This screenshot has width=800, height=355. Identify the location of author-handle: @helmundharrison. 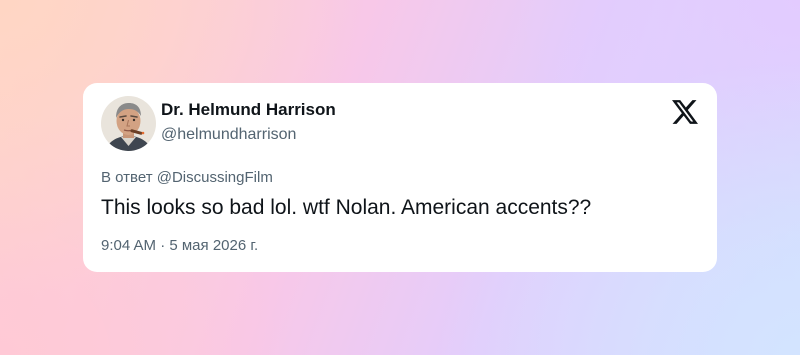
(228, 135).